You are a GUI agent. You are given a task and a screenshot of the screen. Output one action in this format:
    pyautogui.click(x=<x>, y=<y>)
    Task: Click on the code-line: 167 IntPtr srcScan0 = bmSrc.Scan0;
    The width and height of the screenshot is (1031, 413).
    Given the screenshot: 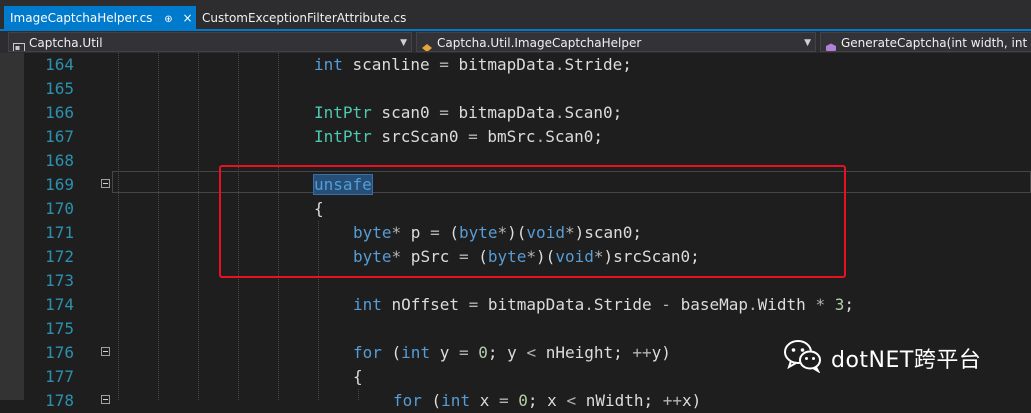 What is the action you would take?
    pyautogui.click(x=515, y=137)
    